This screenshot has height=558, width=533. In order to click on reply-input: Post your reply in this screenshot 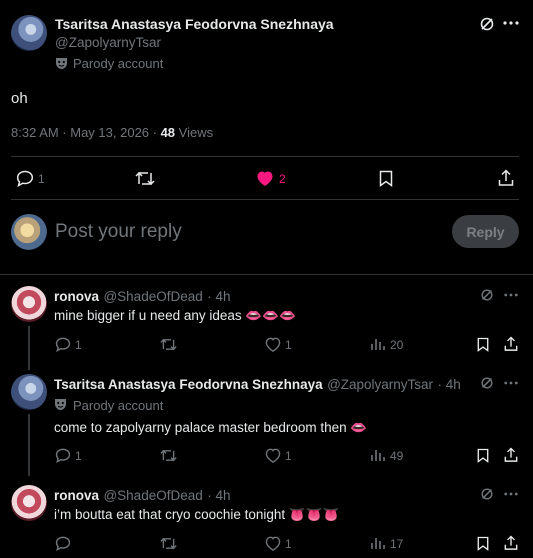, I will do `click(118, 232)`.